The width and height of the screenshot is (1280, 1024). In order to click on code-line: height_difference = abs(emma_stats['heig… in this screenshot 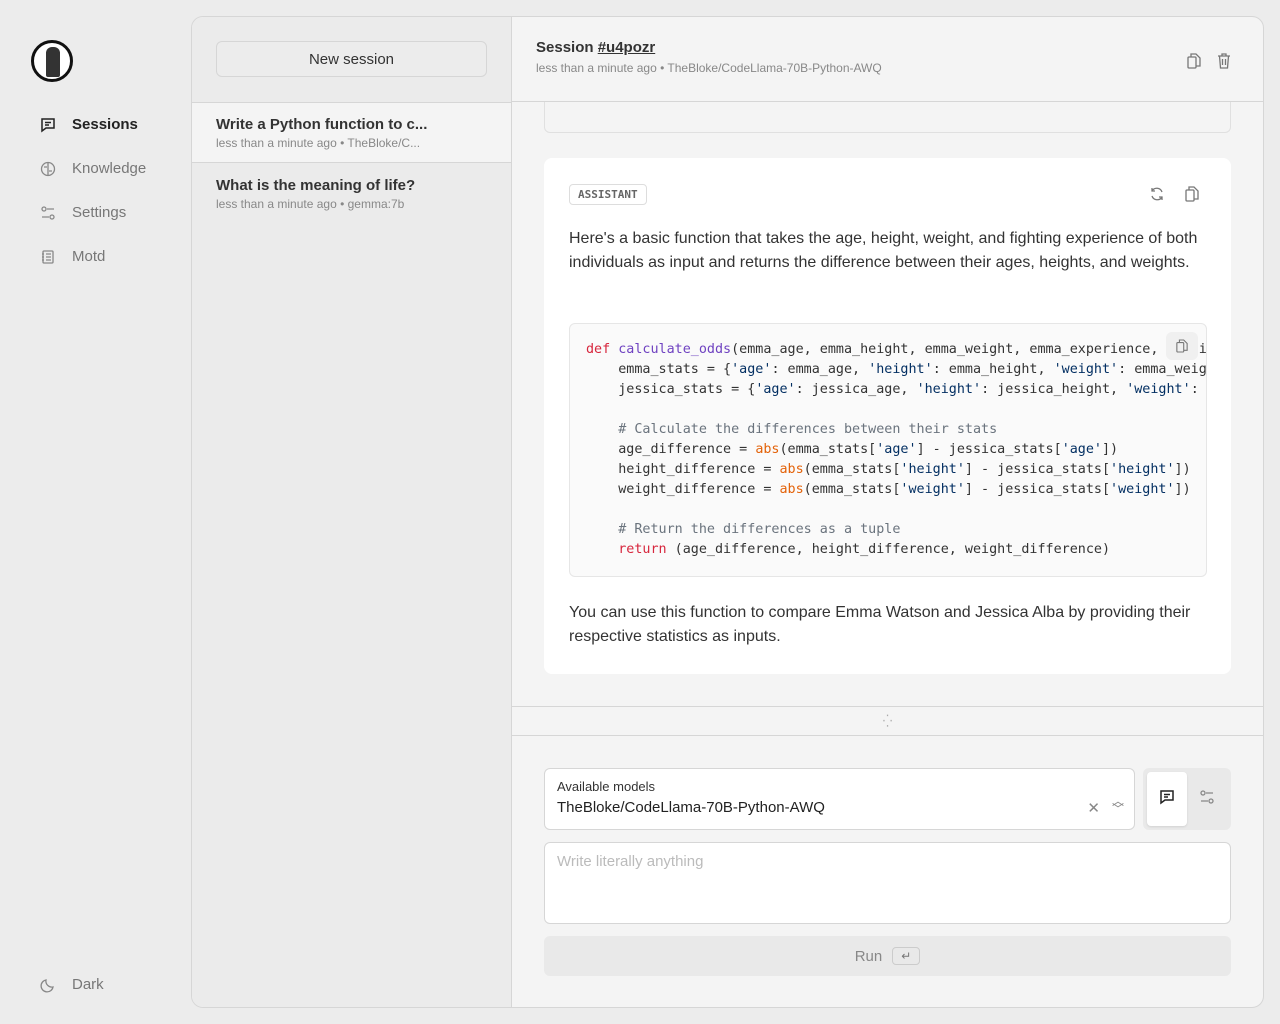, I will do `click(888, 470)`.